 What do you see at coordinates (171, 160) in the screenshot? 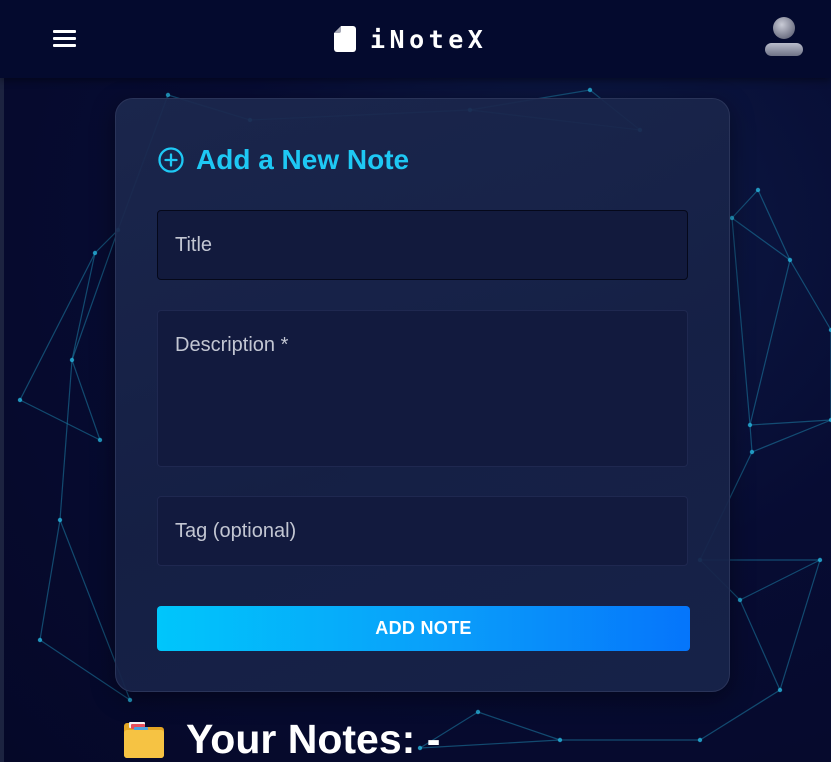
I see `plus-circle-icon` at bounding box center [171, 160].